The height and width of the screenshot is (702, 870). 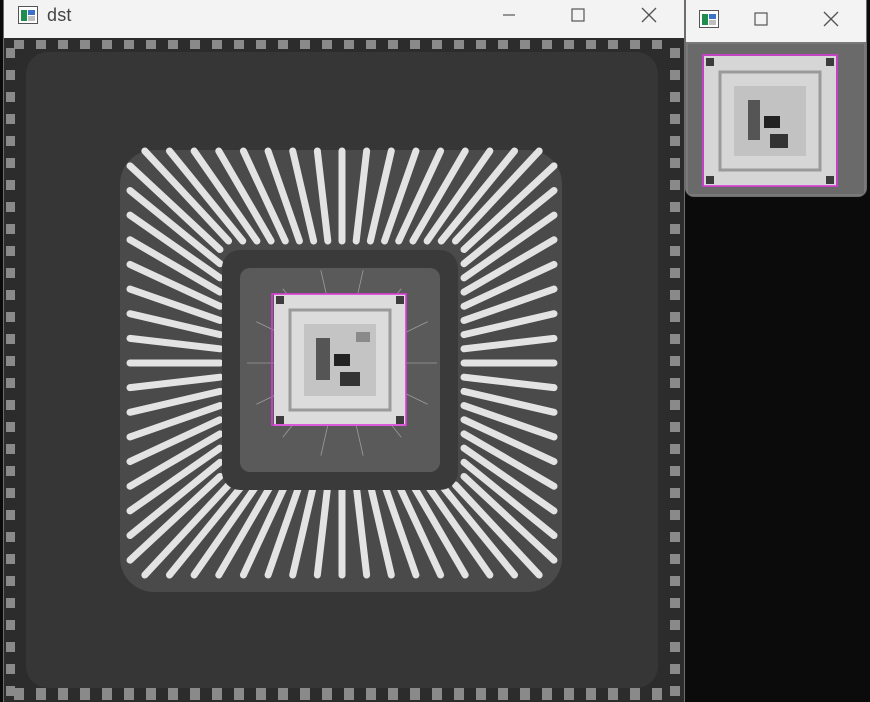 I want to click on die-block-dark, so click(x=342, y=360).